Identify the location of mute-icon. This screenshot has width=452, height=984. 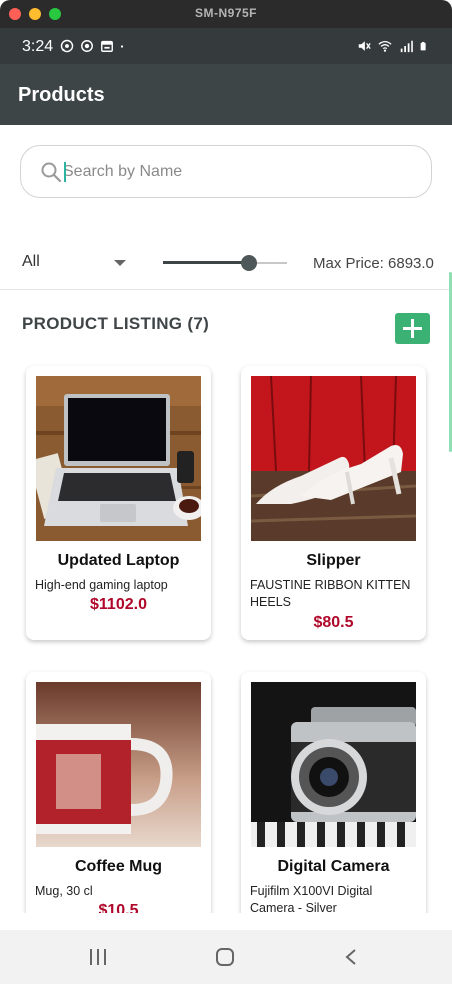
(364, 46).